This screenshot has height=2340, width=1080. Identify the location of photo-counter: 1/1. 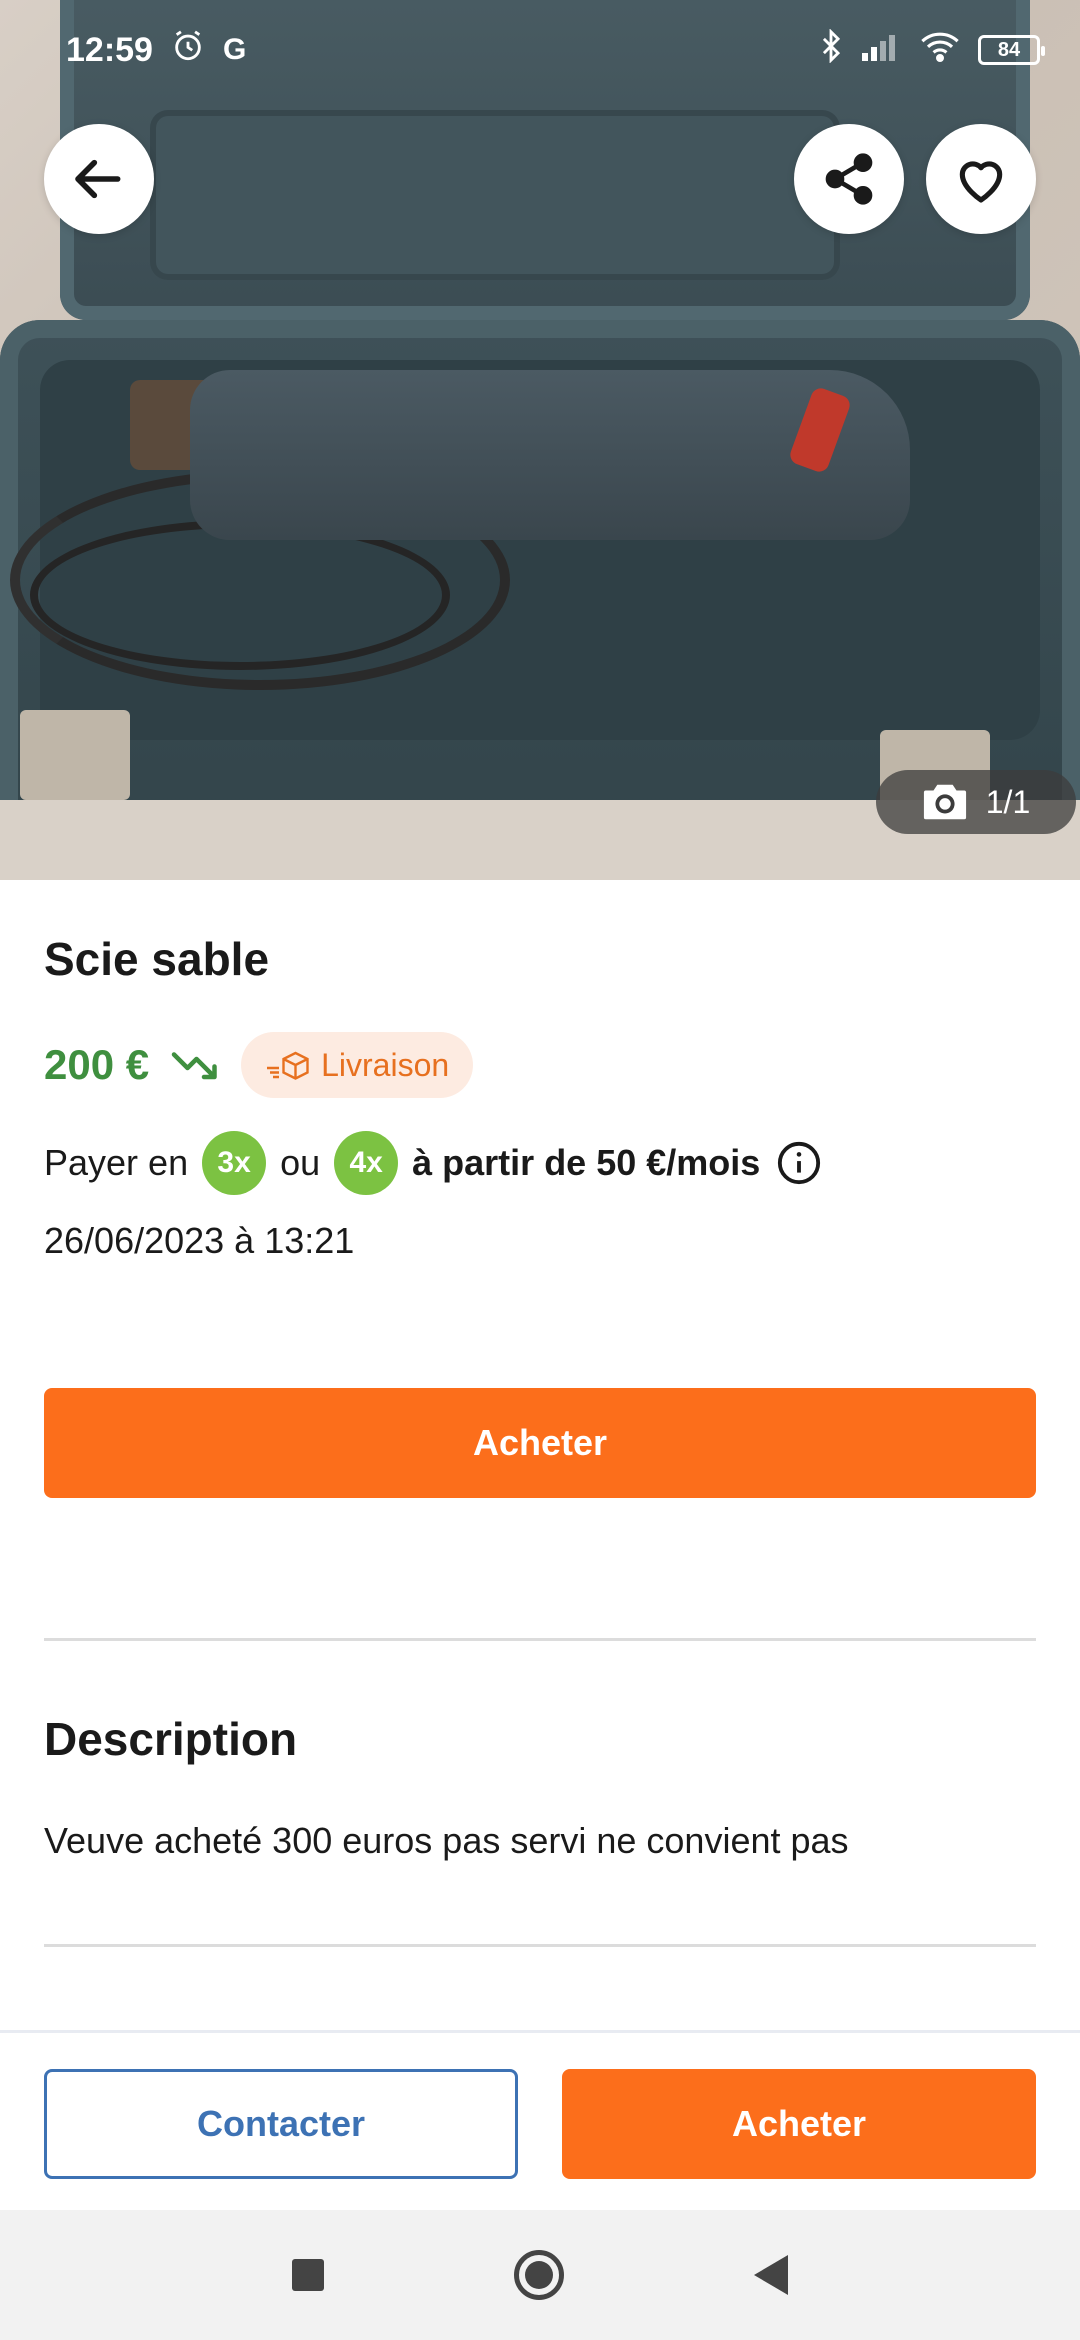
(976, 802).